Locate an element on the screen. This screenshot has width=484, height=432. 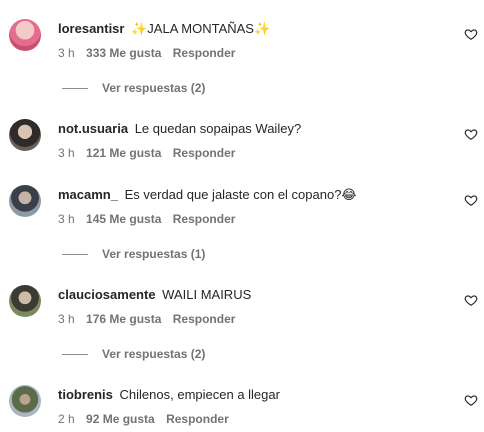
comment-text: Es verdad que jalaste con el copano?😂 is located at coordinates (240, 194).